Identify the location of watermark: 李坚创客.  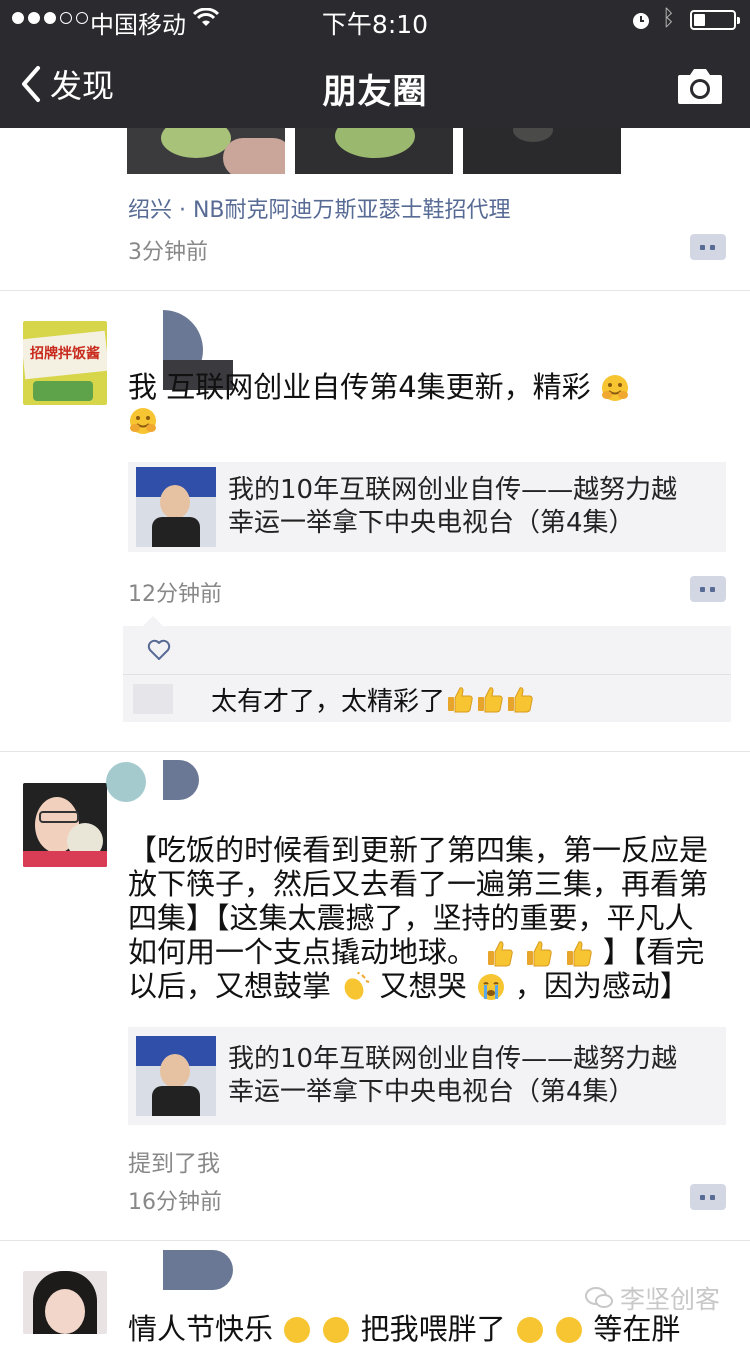
(652, 1298).